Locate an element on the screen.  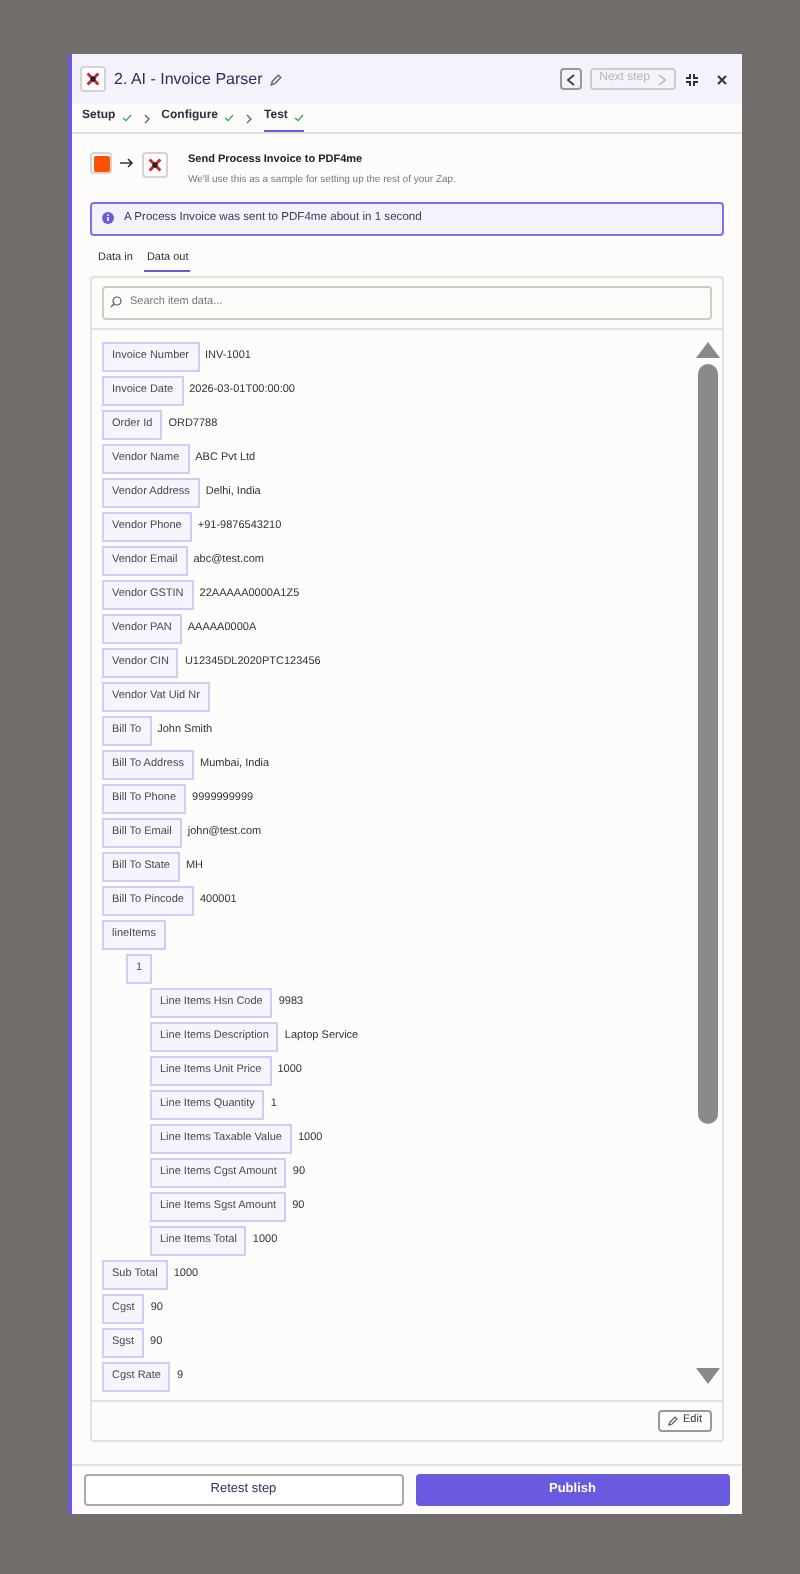
previous-button is located at coordinates (570, 79).